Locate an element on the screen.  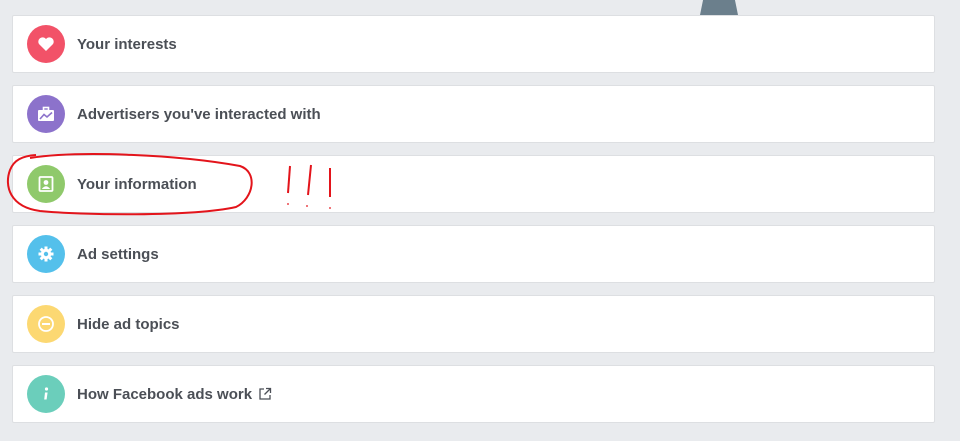
minus-icon is located at coordinates (46, 324).